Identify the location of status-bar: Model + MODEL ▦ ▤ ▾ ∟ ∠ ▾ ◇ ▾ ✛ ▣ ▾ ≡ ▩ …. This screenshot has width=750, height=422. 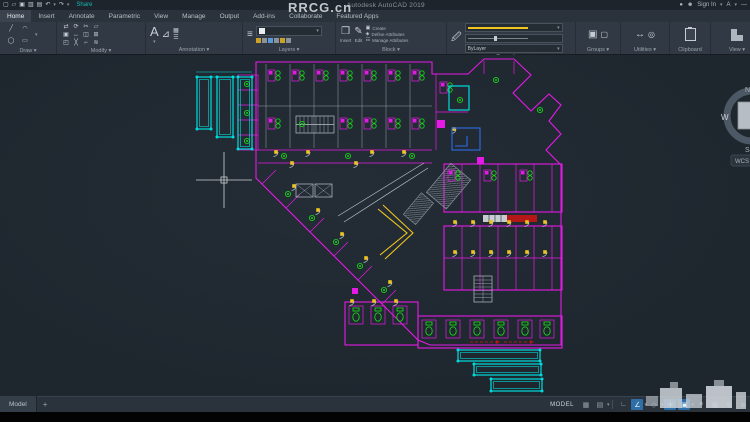
(375, 404).